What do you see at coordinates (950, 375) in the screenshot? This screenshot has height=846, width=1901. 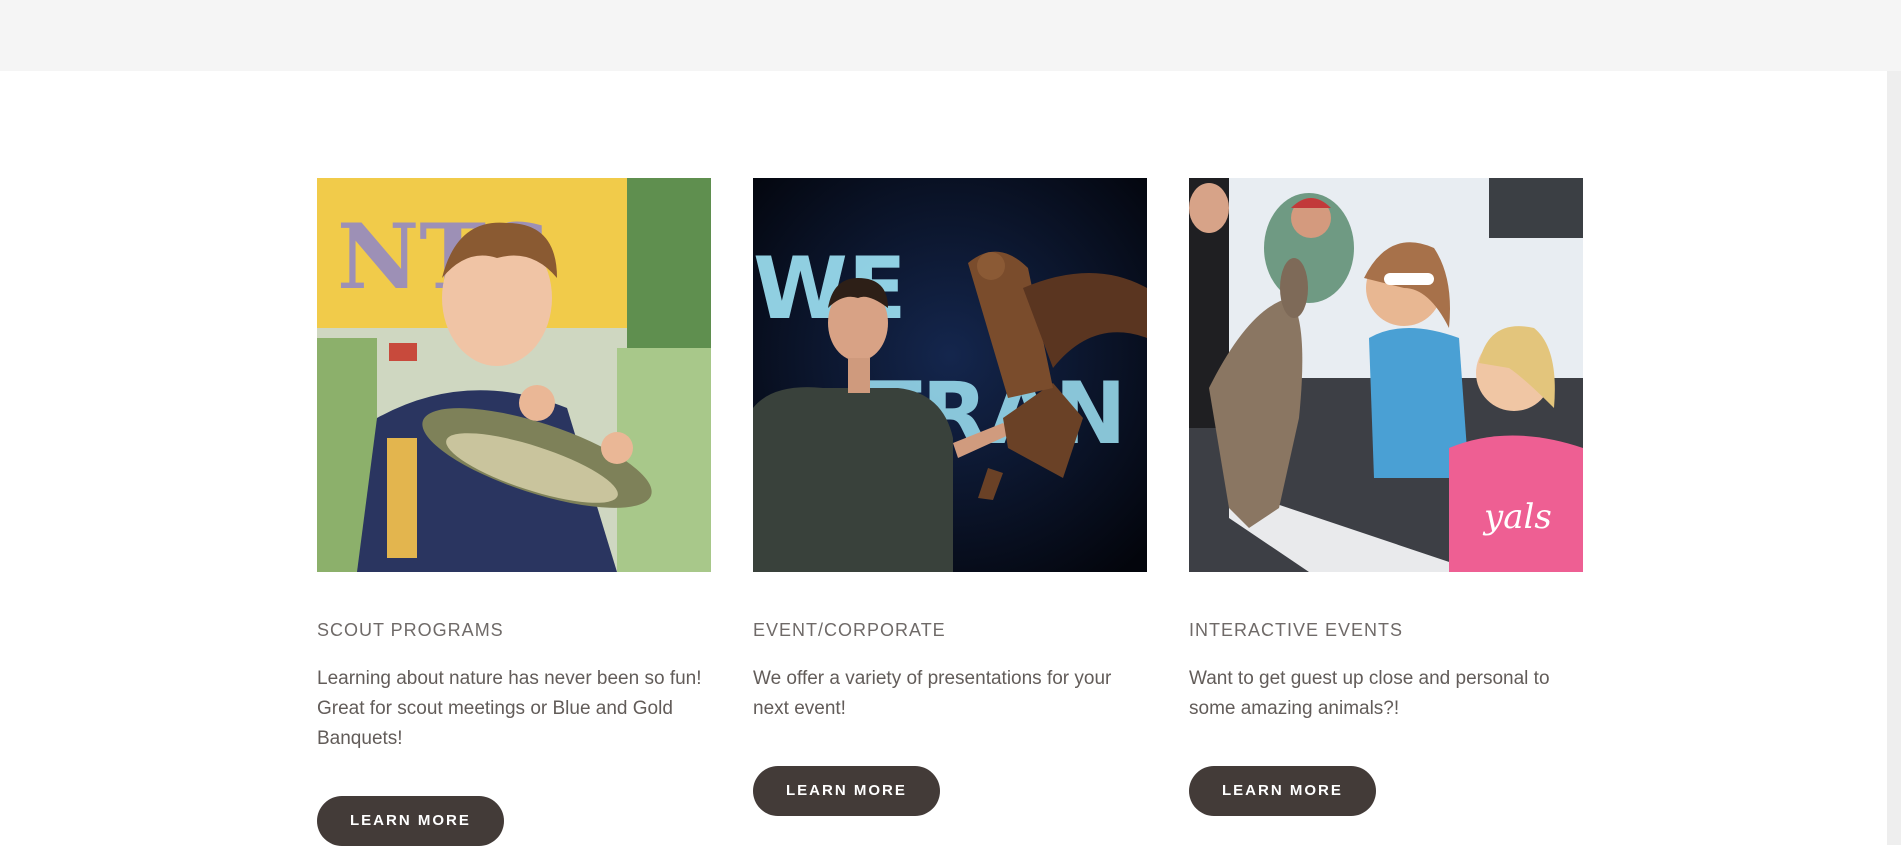 I see `event-photo: WE TRAN` at bounding box center [950, 375].